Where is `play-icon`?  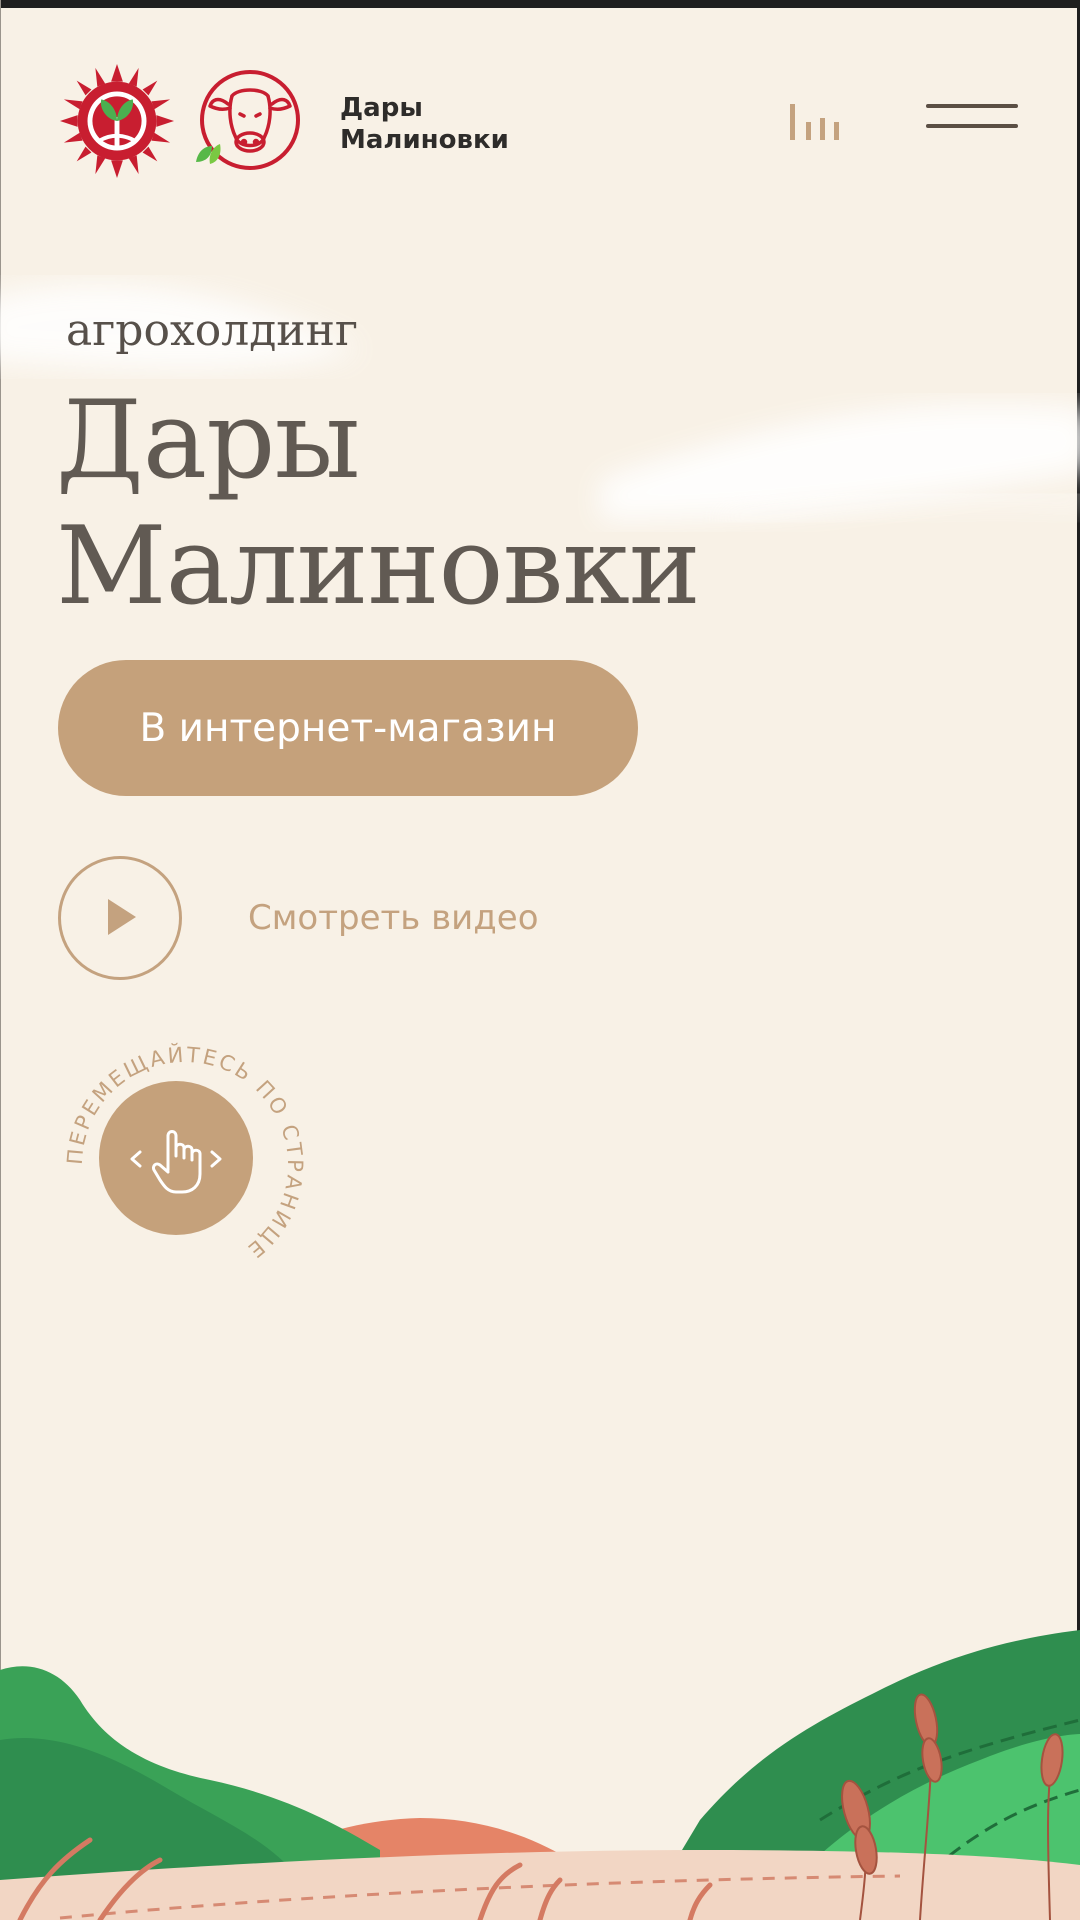 play-icon is located at coordinates (122, 917).